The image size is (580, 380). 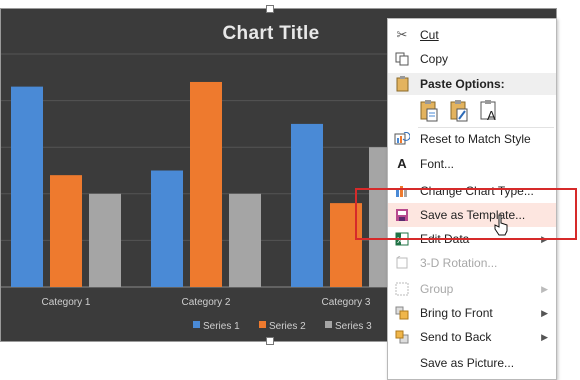 I want to click on paste-options-header: Paste Options:, so click(x=472, y=84).